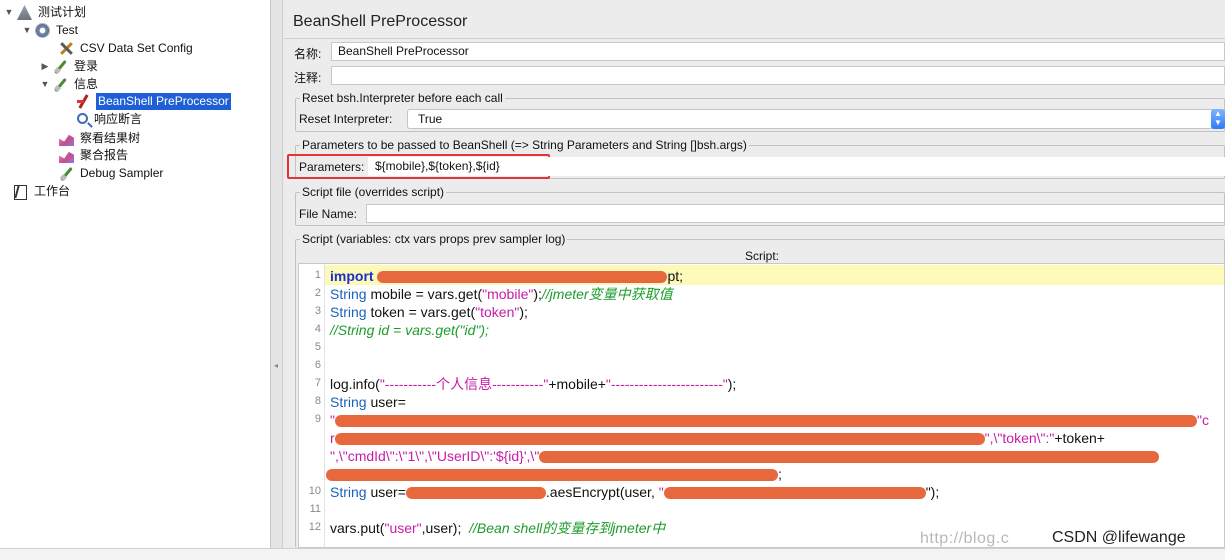 This screenshot has width=1225, height=560. What do you see at coordinates (796, 166) in the screenshot?
I see `parameters-field: ${mobile},${token},${id}` at bounding box center [796, 166].